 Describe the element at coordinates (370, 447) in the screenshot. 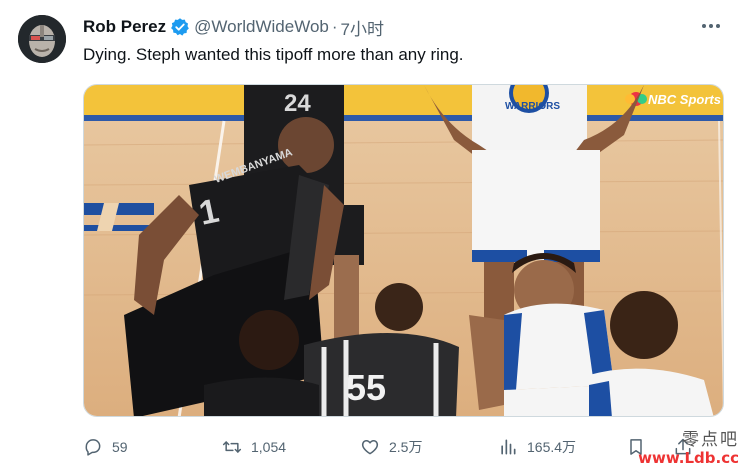

I see `heart-icon` at that location.